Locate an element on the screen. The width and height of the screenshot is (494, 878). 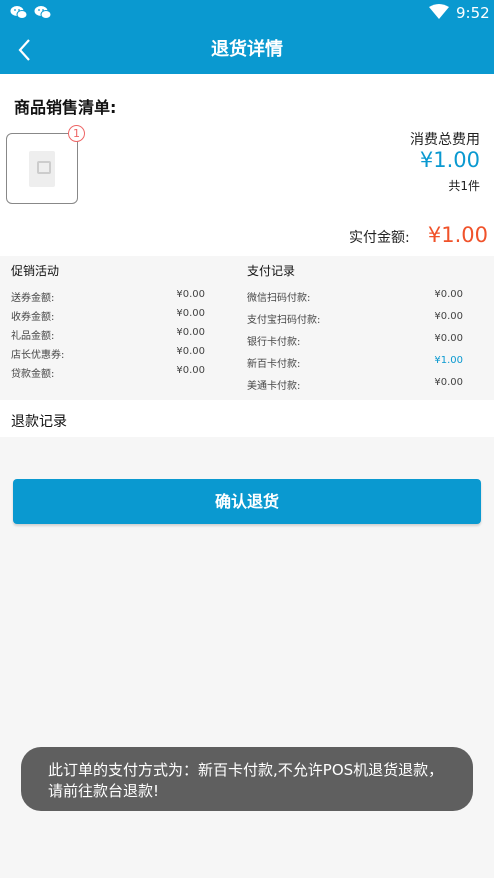
promo-label: 收券金额: is located at coordinates (33, 317).